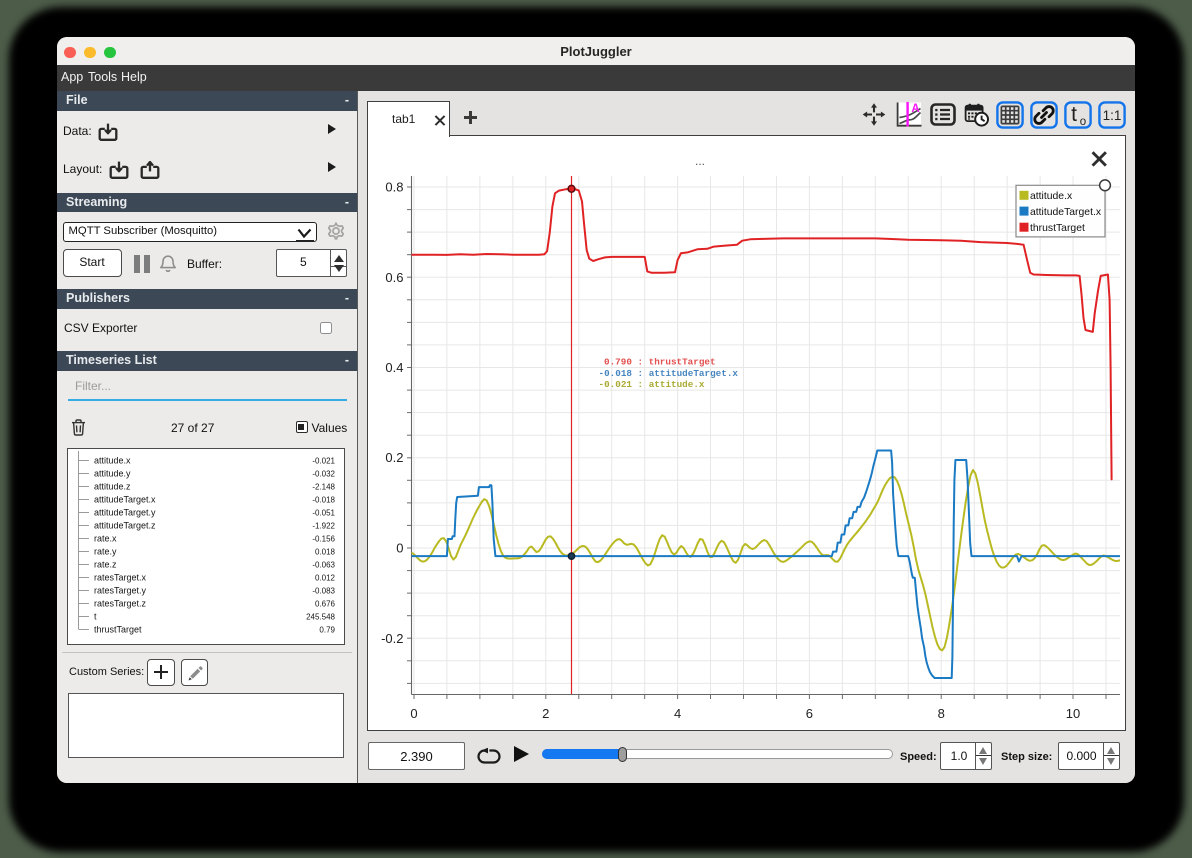  I want to click on svg-text: 0.2, so click(394, 457).